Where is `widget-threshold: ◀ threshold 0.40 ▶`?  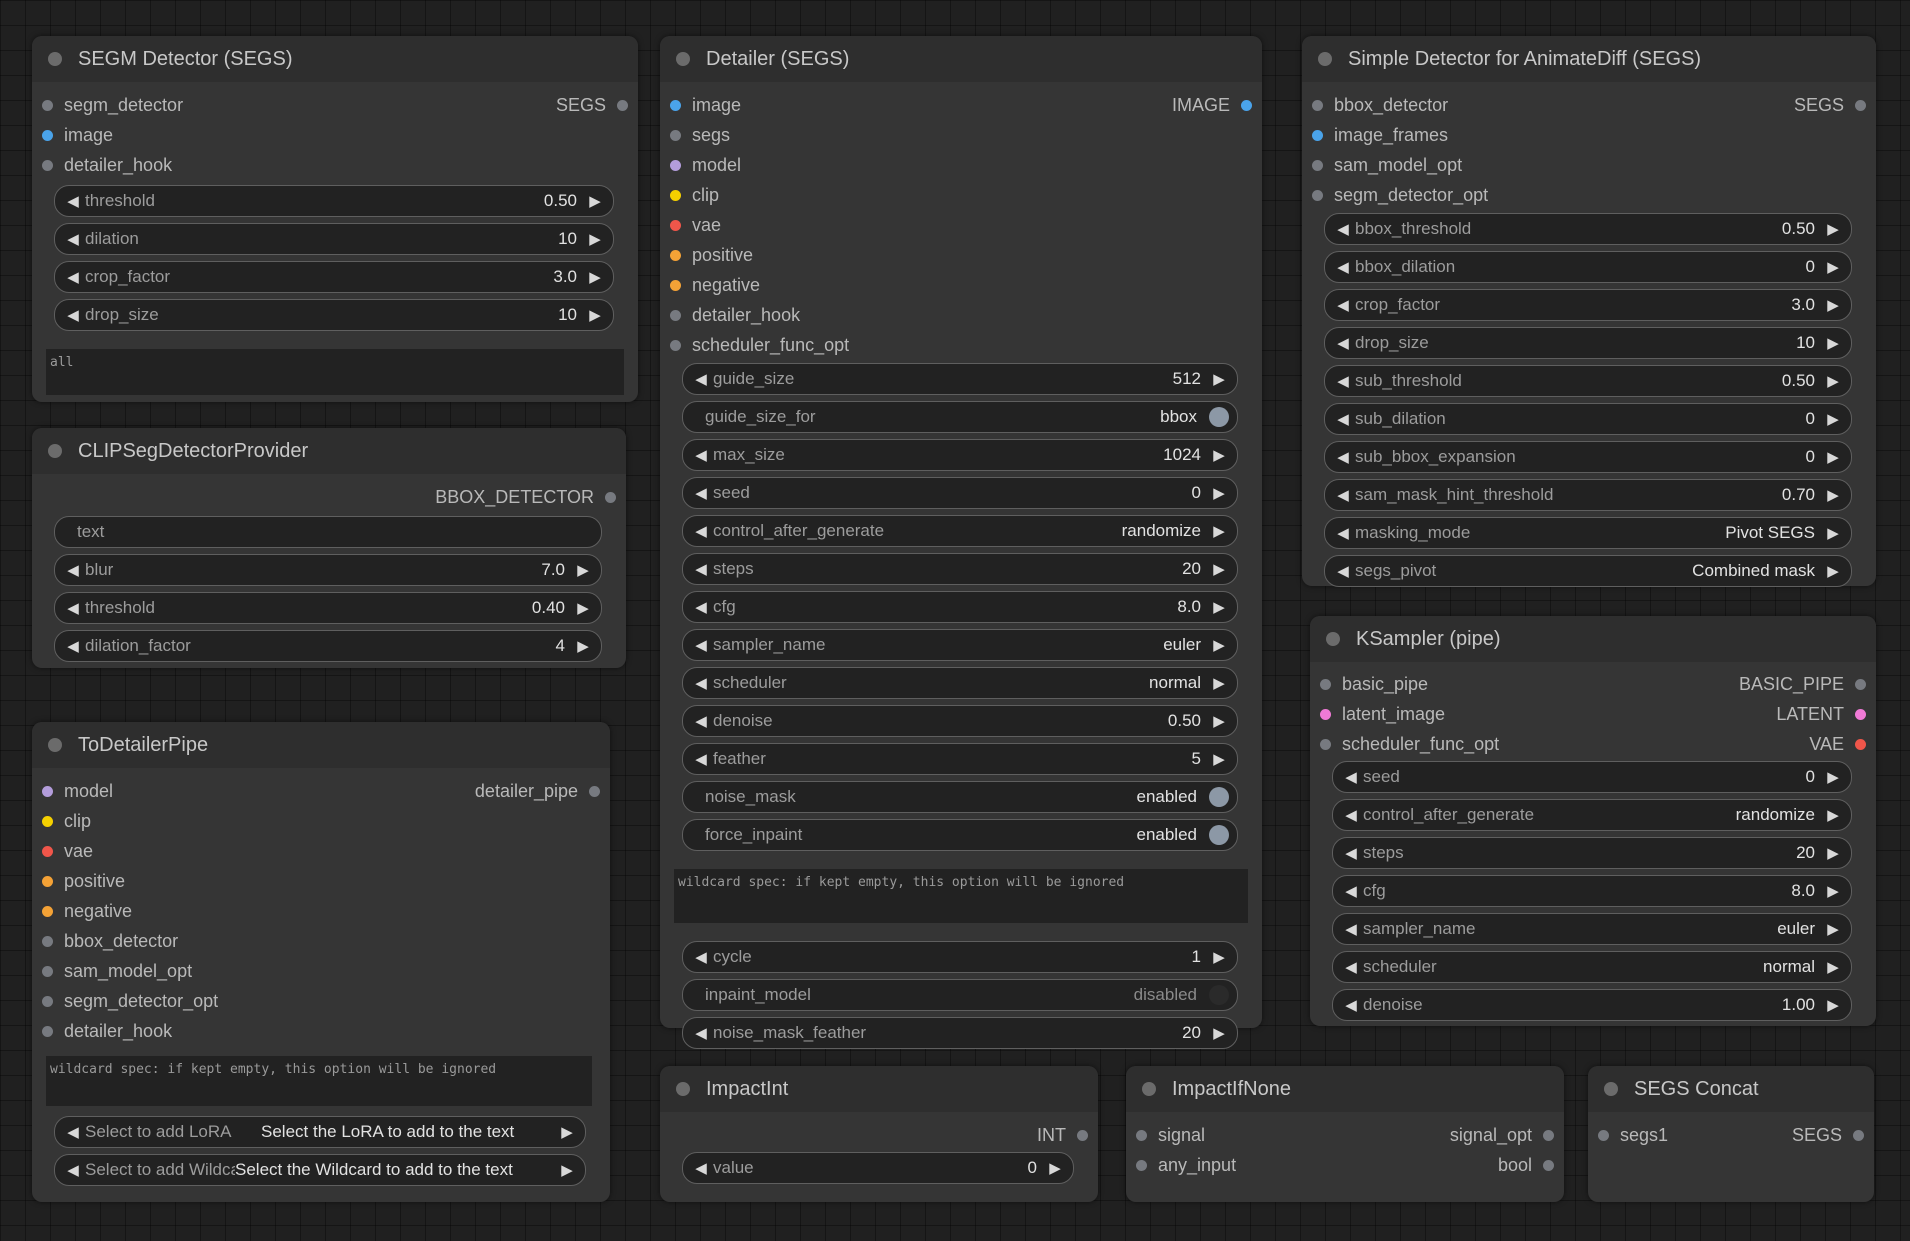 widget-threshold: ◀ threshold 0.40 ▶ is located at coordinates (328, 608).